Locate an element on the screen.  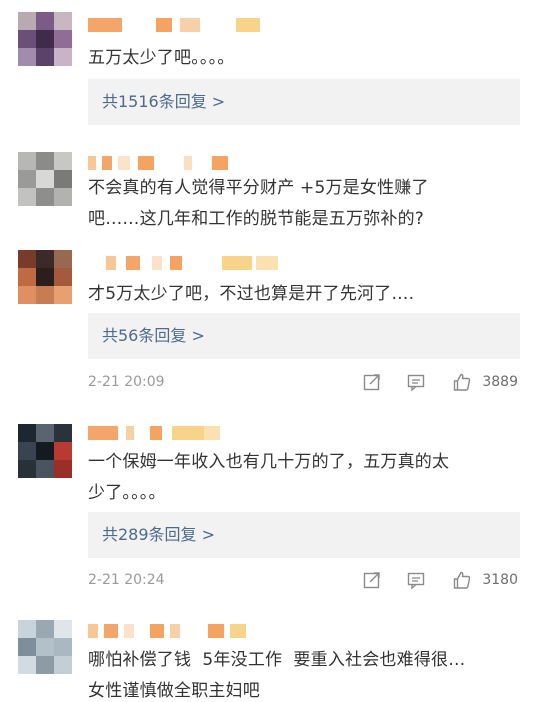
comment-item: 哪怕补偿了钱 5年没工作 要重入社会也难得很… 女性谨慎做全职主妇吧 is located at coordinates (275, 656).